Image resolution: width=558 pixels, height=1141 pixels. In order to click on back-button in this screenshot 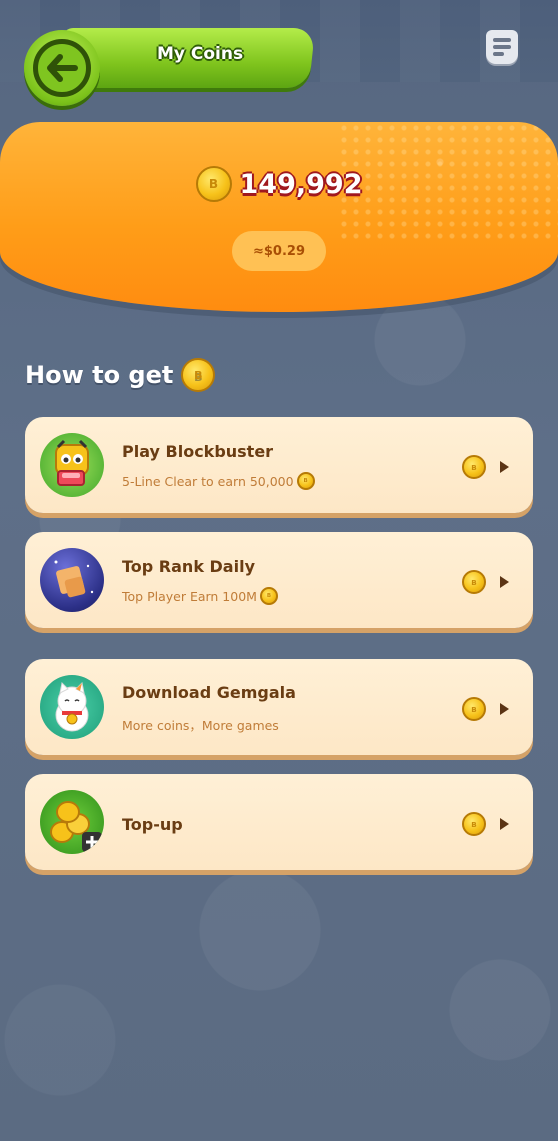, I will do `click(62, 68)`.